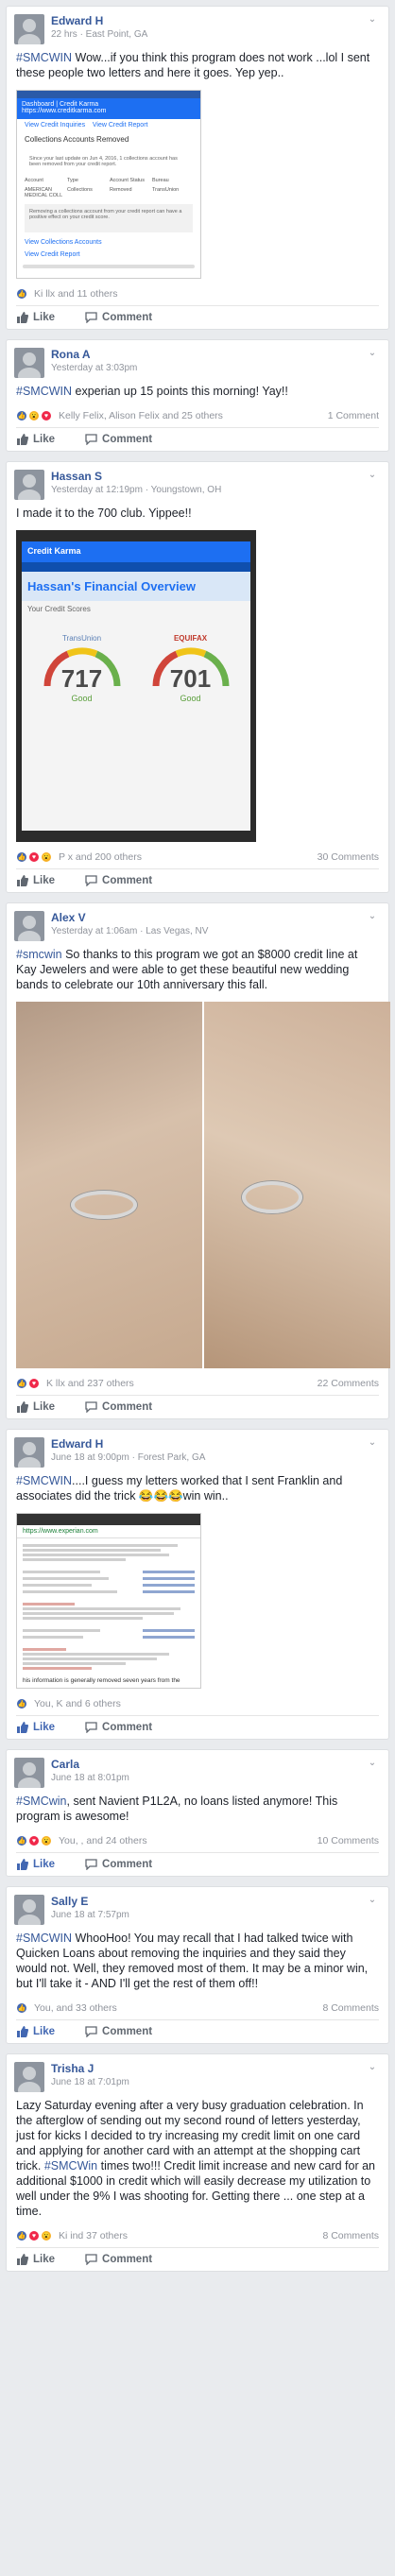 This screenshot has height=2576, width=395. I want to click on comment-label: Comment, so click(128, 2259).